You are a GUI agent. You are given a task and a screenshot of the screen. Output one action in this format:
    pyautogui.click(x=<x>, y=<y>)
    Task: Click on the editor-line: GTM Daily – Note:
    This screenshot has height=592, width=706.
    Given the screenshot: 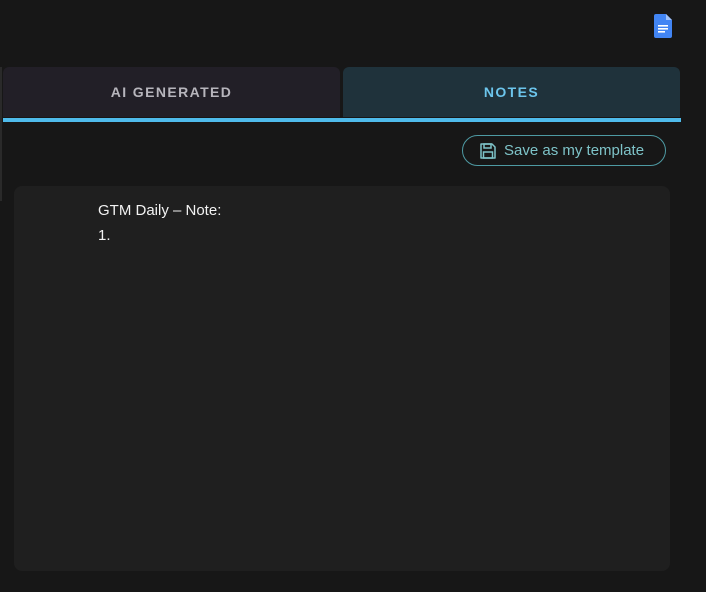 What is the action you would take?
    pyautogui.click(x=160, y=210)
    